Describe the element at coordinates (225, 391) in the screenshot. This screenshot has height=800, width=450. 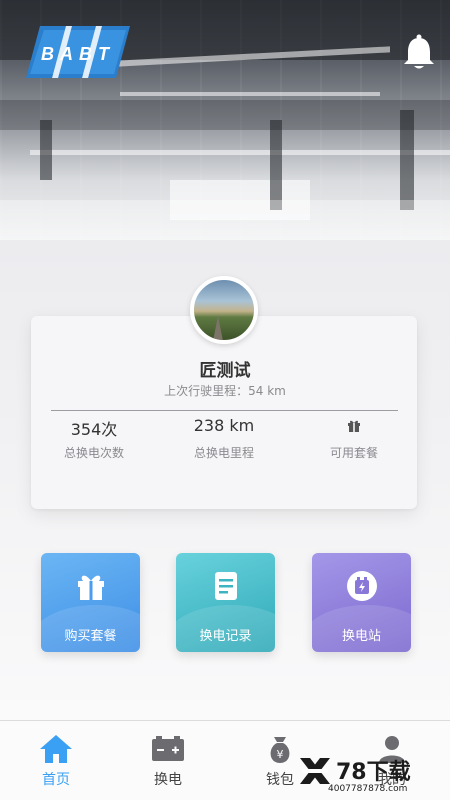
I see `last-trip-mileage: 上次行驶里程：54 km` at that location.